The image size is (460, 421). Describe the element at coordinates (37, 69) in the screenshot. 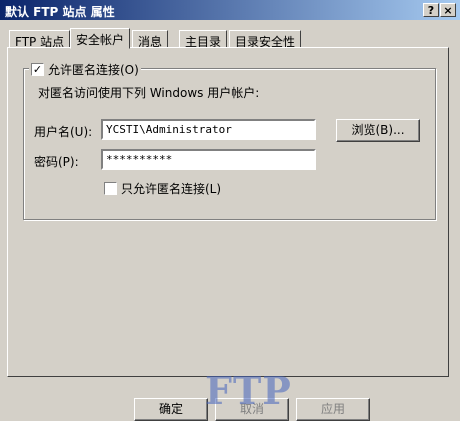

I see `allow-anonymous-check-icon: ✓` at that location.